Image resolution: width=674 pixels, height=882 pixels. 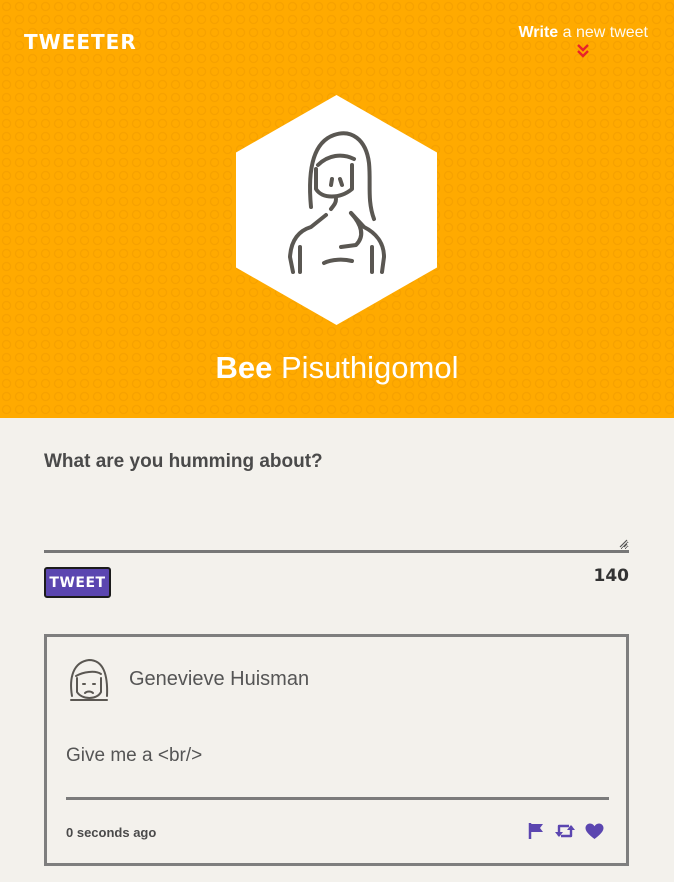 I want to click on tweet-button: TWEET, so click(x=77, y=582).